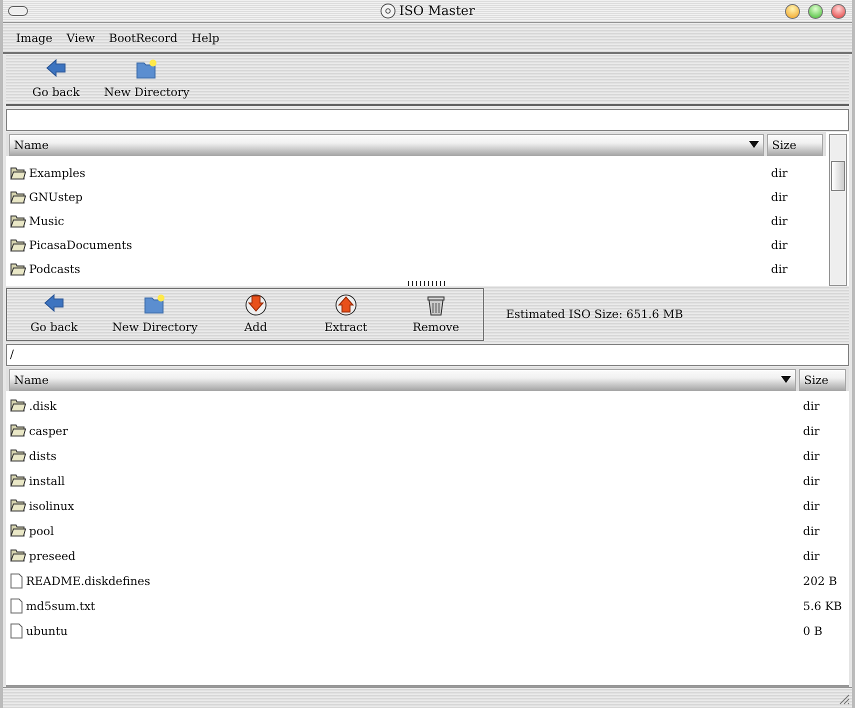 Image resolution: width=855 pixels, height=708 pixels. Describe the element at coordinates (18, 11) in the screenshot. I see `window-menu-button` at that location.